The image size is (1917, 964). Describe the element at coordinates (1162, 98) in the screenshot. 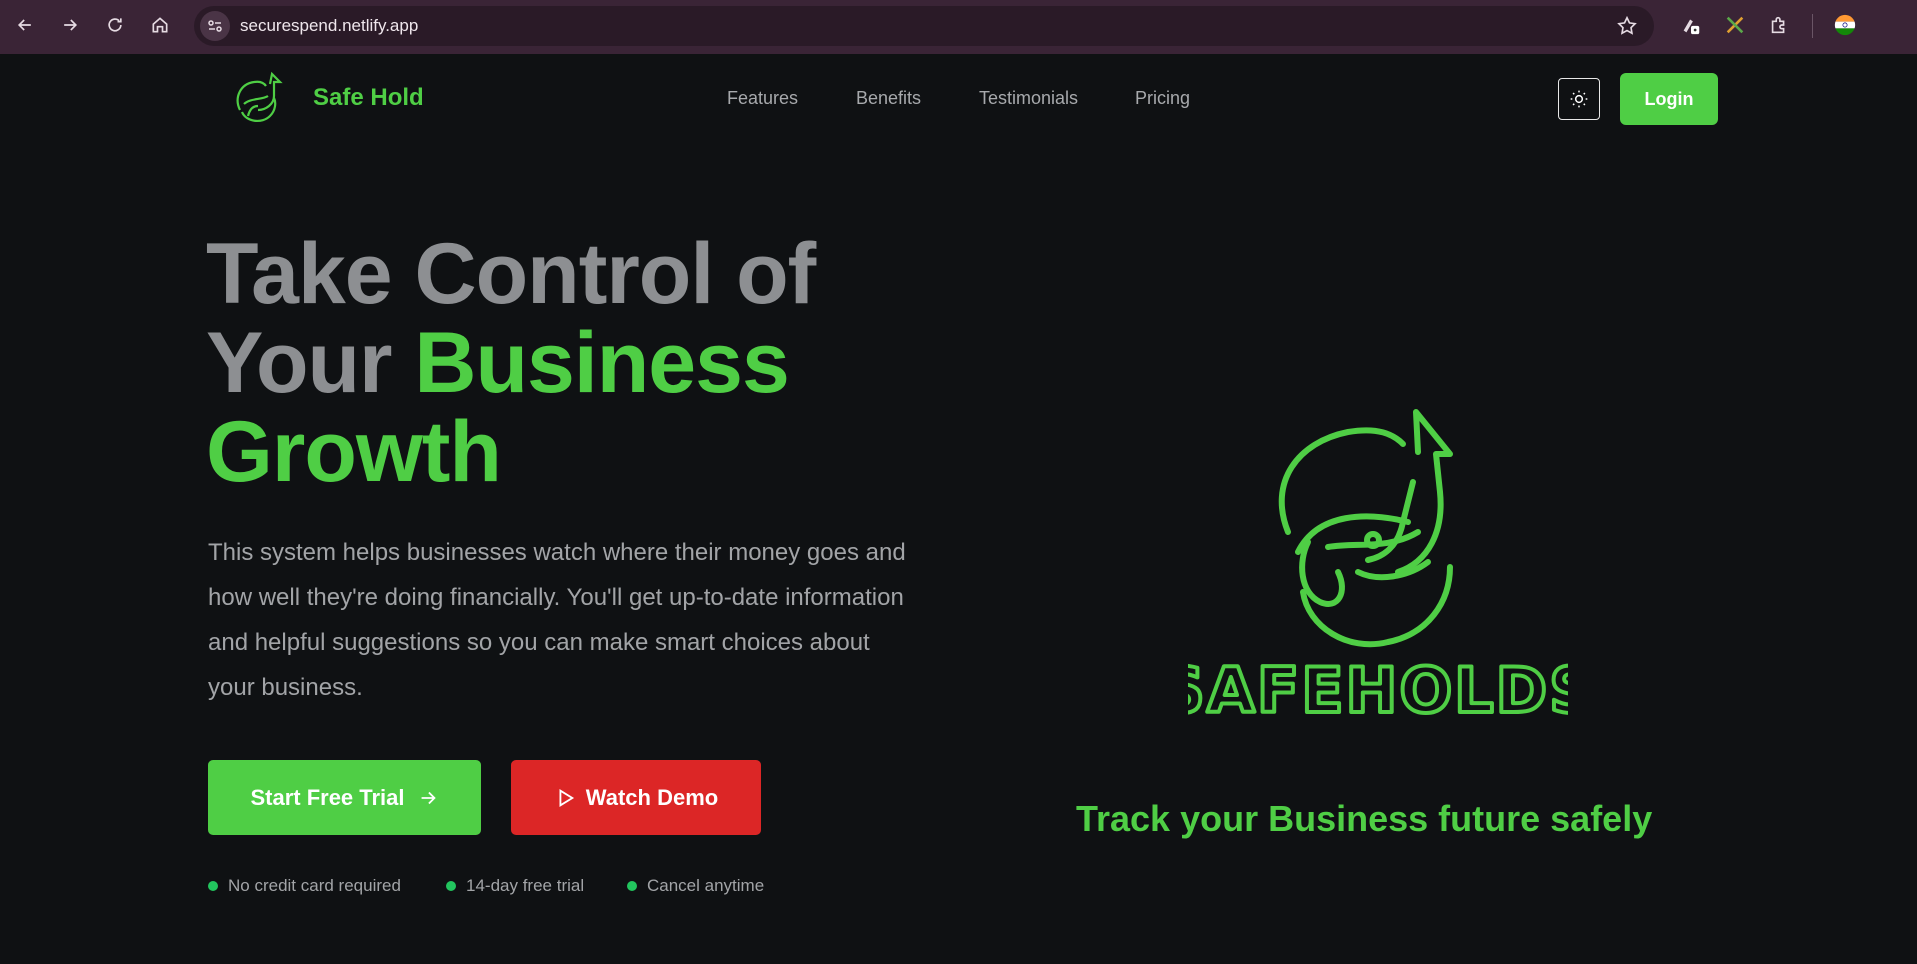

I see `nav-pricing: Pricing` at that location.